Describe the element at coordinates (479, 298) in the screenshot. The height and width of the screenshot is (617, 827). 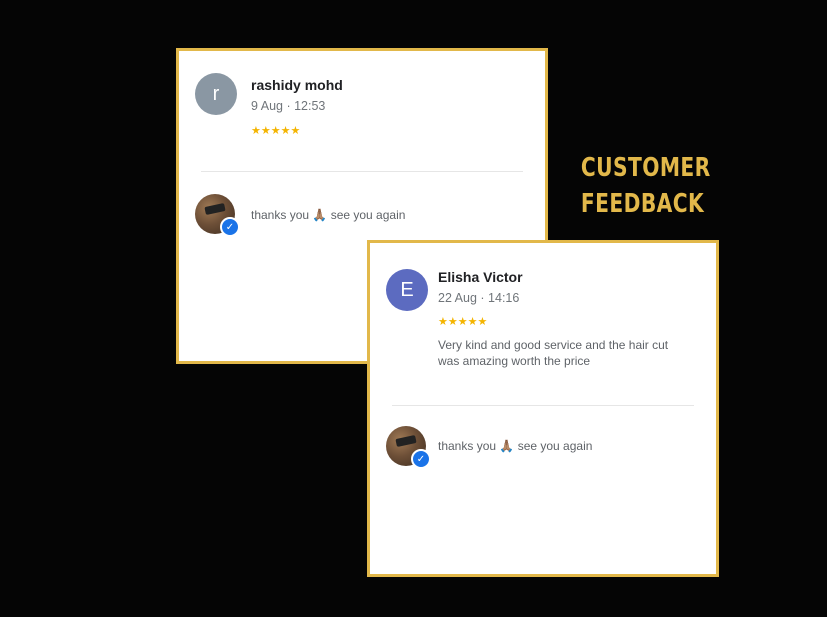
I see `review-date: 22 Aug · 14:16` at that location.